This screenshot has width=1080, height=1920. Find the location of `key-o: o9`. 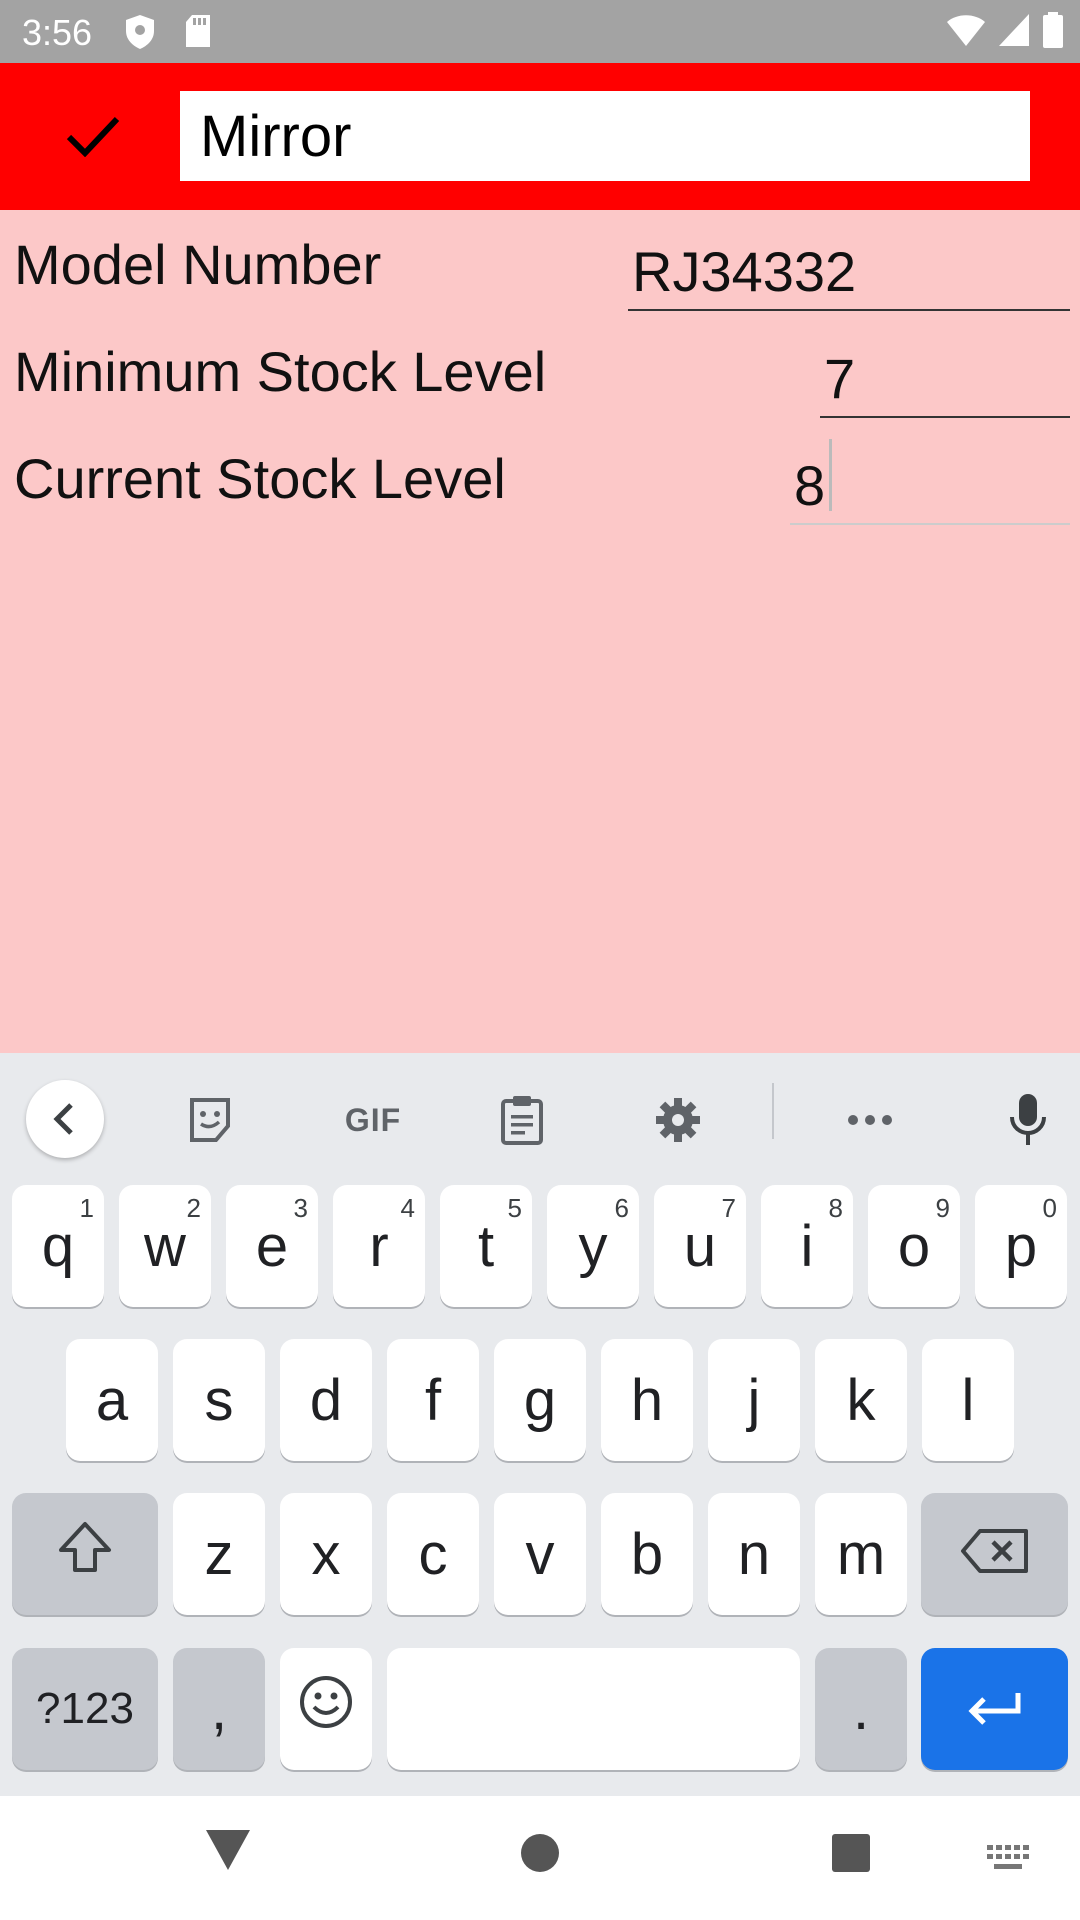

key-o: o9 is located at coordinates (914, 1246).